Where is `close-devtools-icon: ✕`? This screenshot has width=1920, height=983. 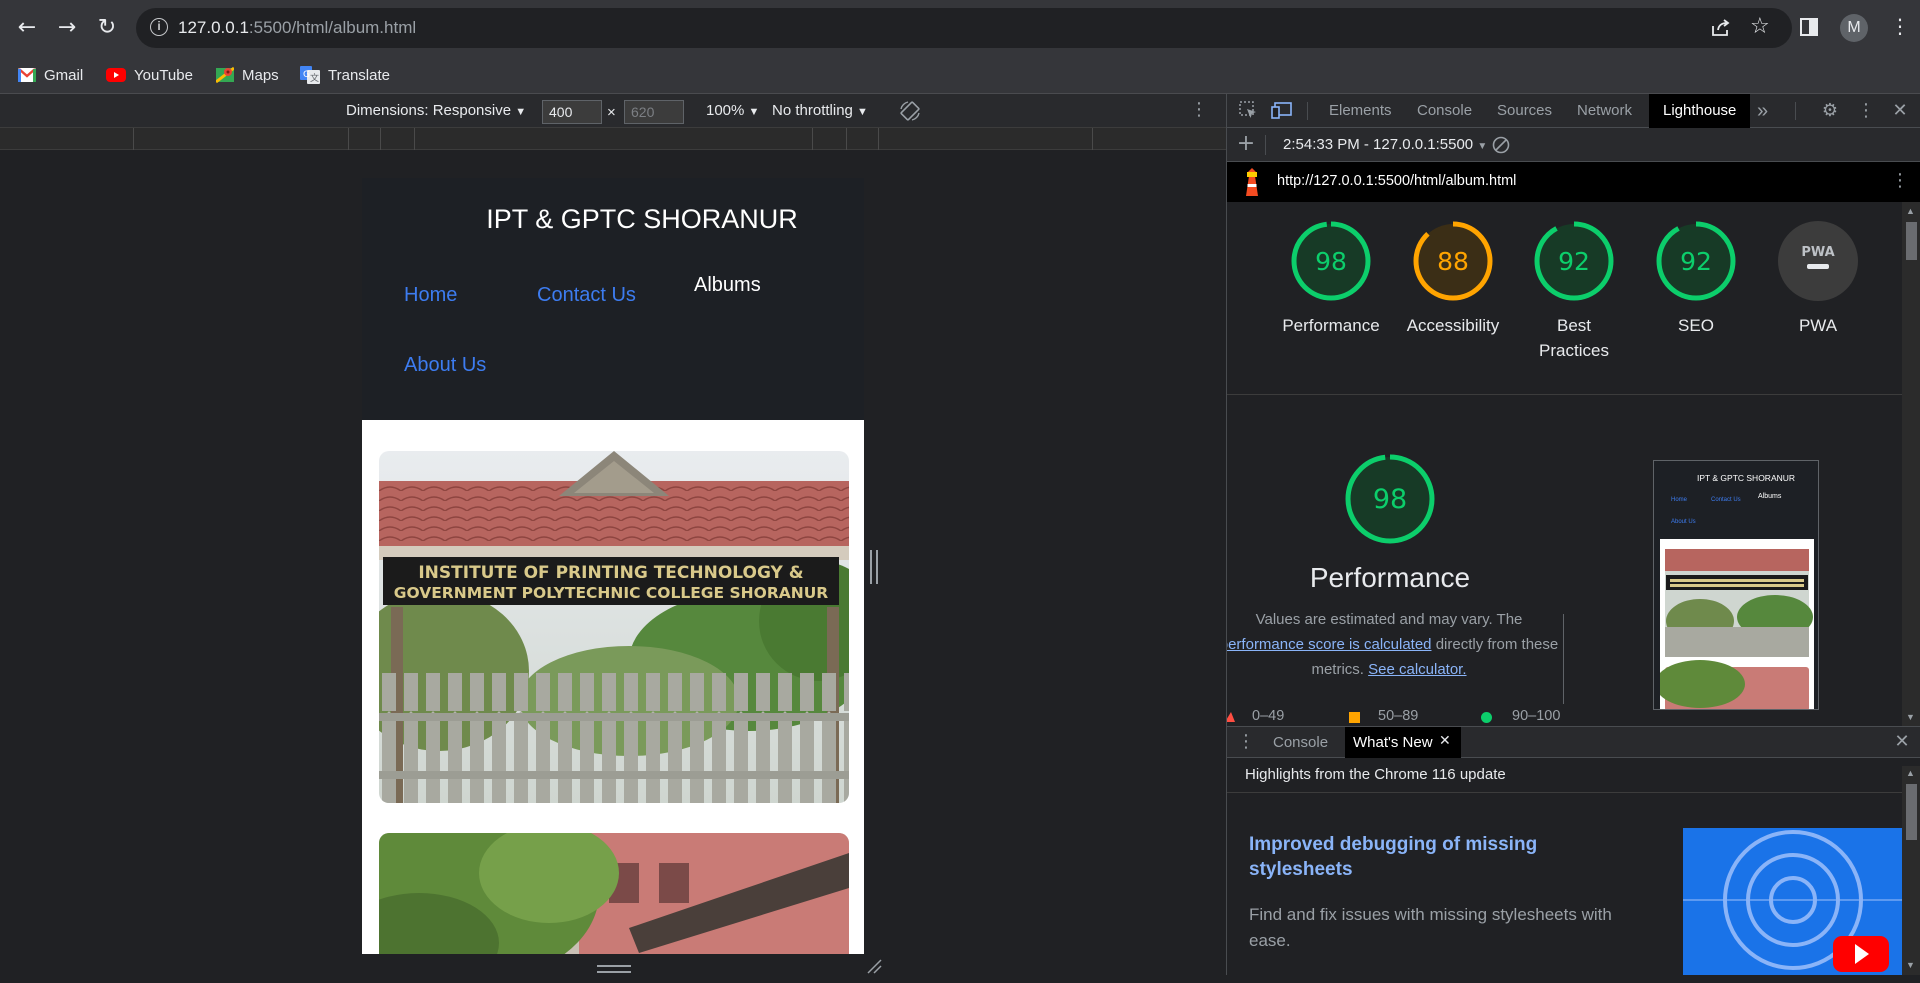
close-devtools-icon: ✕ is located at coordinates (1900, 111).